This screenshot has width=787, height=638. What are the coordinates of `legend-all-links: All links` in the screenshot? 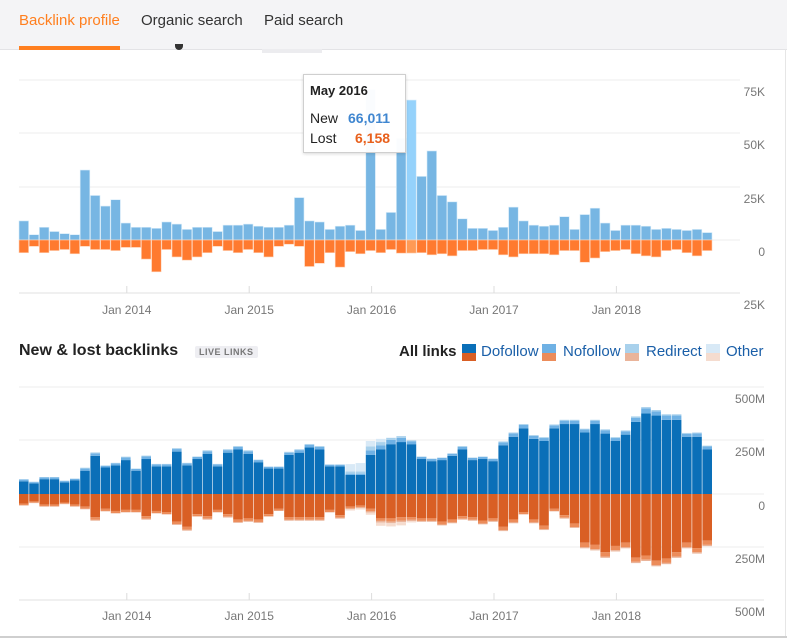 It's located at (428, 351).